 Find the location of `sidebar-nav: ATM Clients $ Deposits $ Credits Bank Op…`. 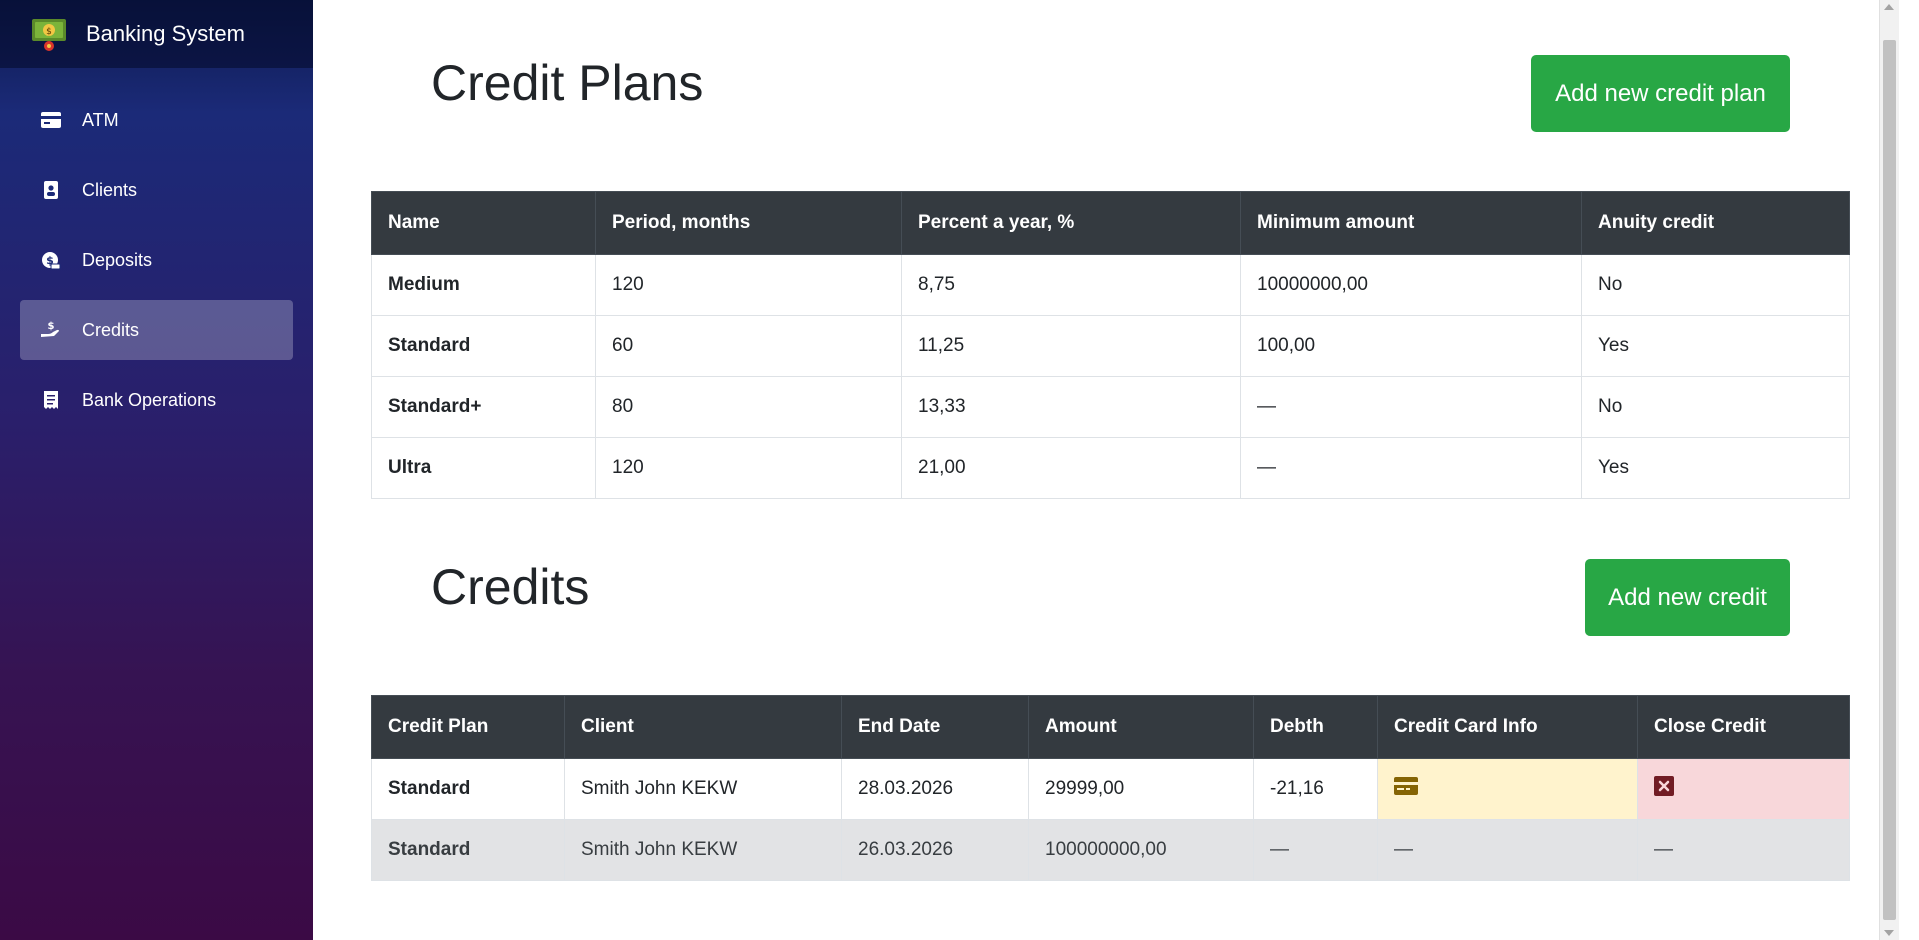

sidebar-nav: ATM Clients $ Deposits $ Credits Bank Op… is located at coordinates (156, 249).